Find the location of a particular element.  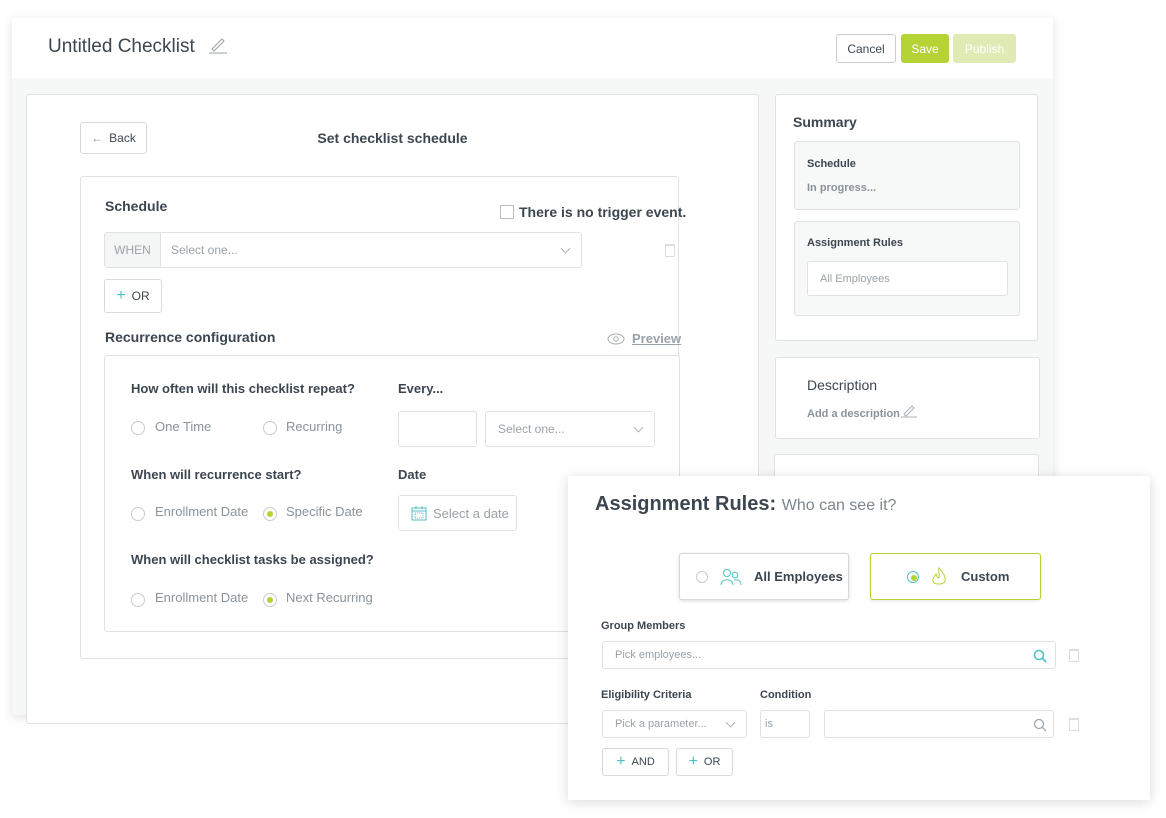

condition-select: is is located at coordinates (785, 724).